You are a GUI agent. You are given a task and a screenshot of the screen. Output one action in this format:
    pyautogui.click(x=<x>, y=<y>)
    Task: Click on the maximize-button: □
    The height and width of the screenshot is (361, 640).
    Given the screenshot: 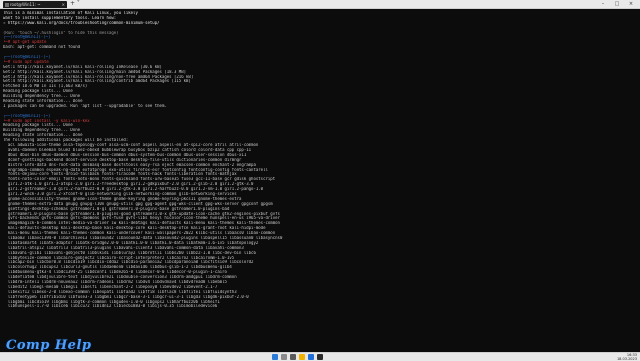 What is the action you would take?
    pyautogui.click(x=617, y=4)
    